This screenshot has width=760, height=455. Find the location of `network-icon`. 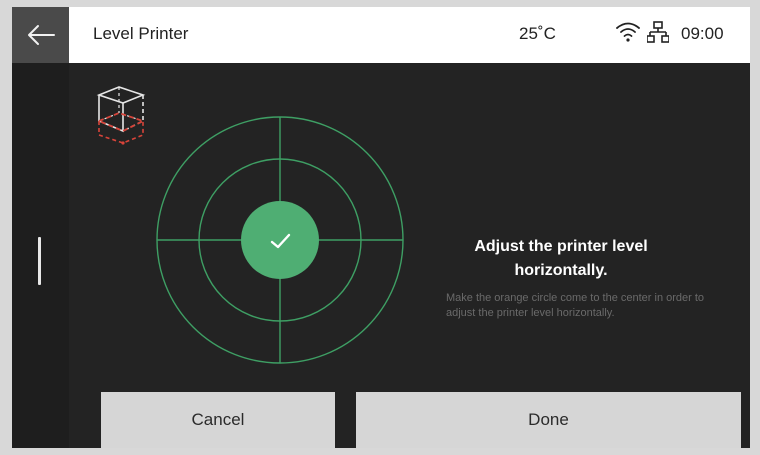

network-icon is located at coordinates (658, 32).